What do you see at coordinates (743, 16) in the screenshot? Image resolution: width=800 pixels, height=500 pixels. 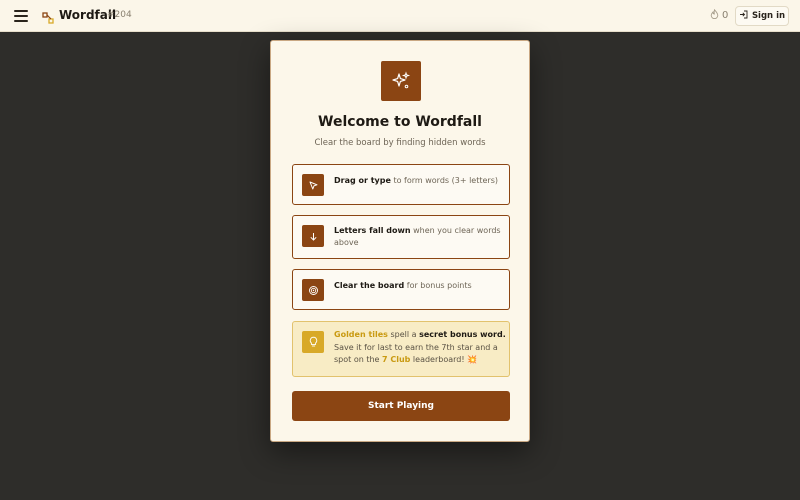 I see `sign-in-icon` at bounding box center [743, 16].